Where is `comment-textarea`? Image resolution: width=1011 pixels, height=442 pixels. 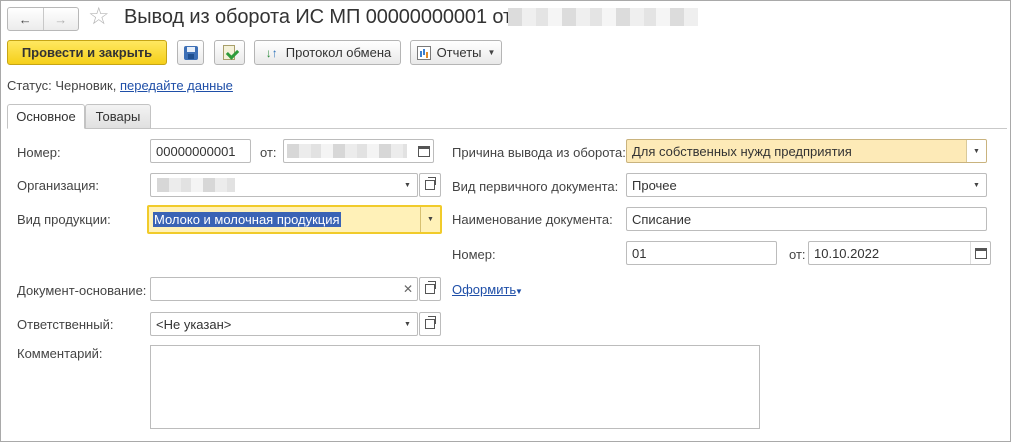 comment-textarea is located at coordinates (455, 387).